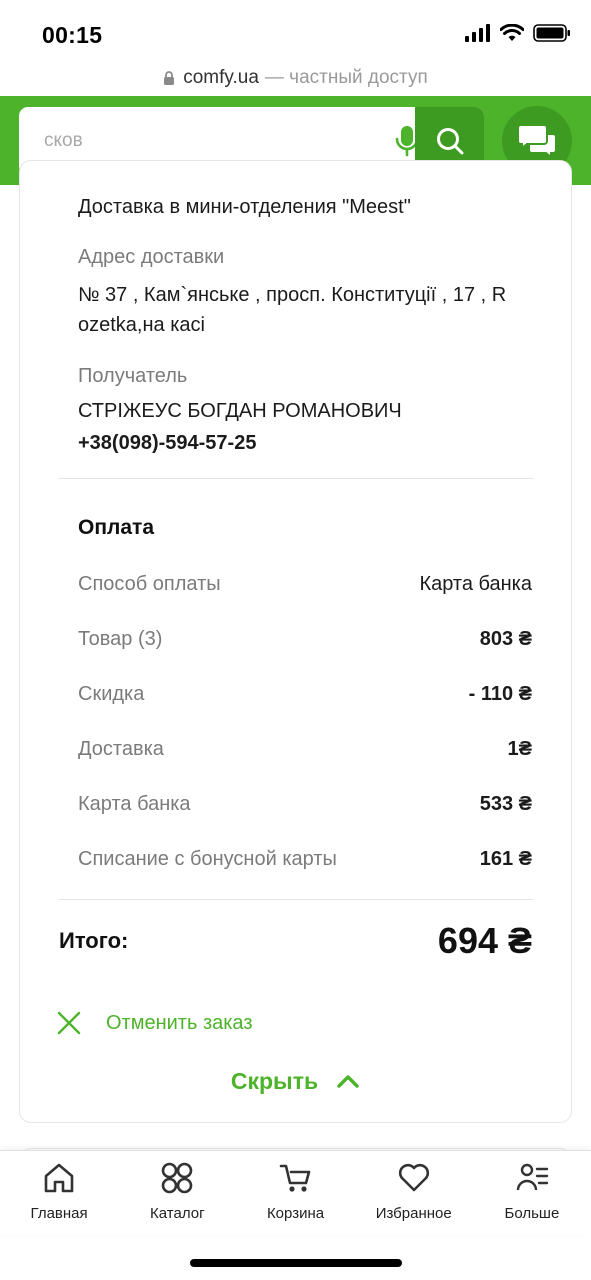 This screenshot has height=1280, width=591. What do you see at coordinates (532, 1213) in the screenshot?
I see `nav-label: Больше` at bounding box center [532, 1213].